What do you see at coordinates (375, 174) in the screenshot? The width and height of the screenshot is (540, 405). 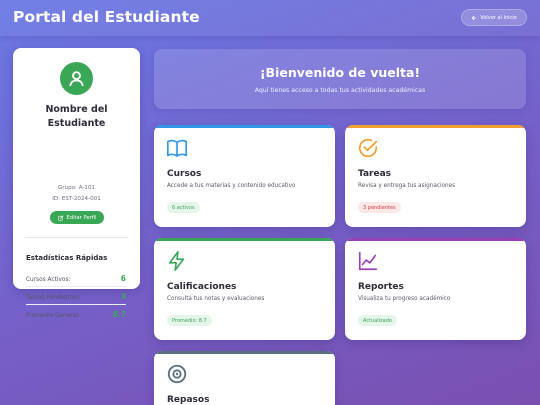 I see `card-title: Tareas` at bounding box center [375, 174].